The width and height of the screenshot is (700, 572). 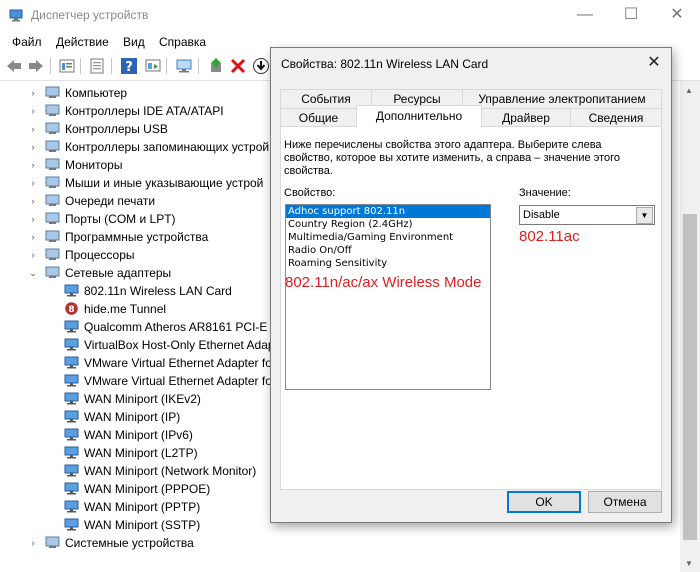 I want to click on tree-item-label: Компьютер, so click(x=96, y=93).